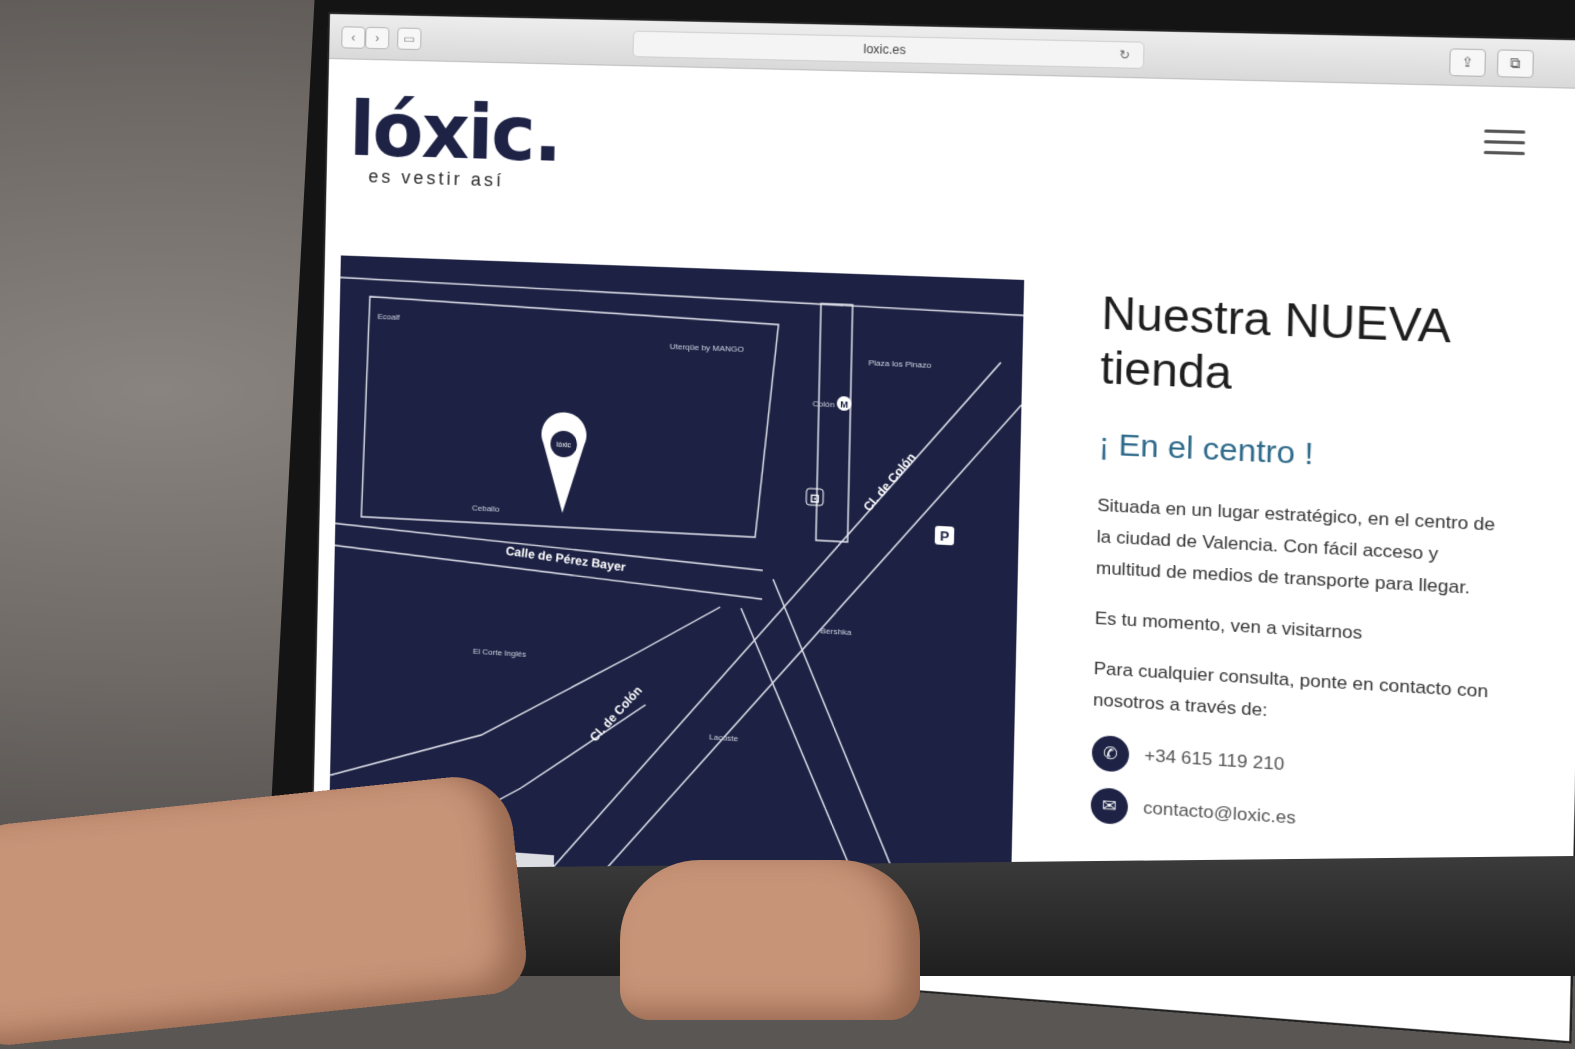  Describe the element at coordinates (900, 364) in the screenshot. I see `map-label-plaza: Plaza los Pinazo` at that location.